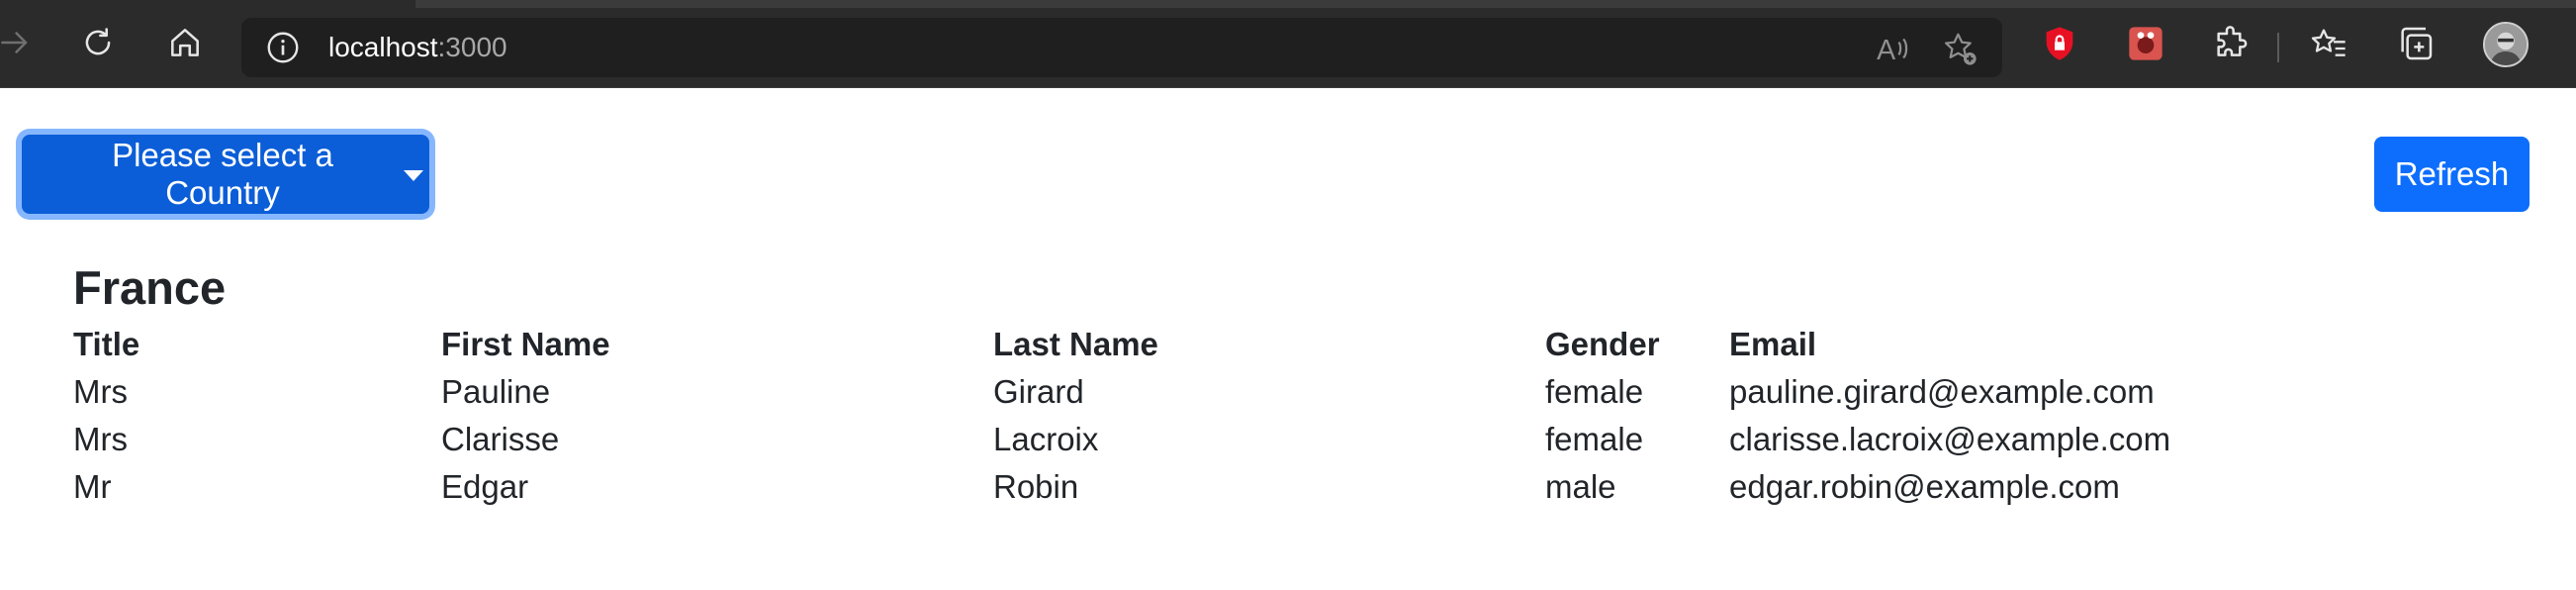 This screenshot has height=590, width=2576. I want to click on svg-text: A, so click(1886, 50).